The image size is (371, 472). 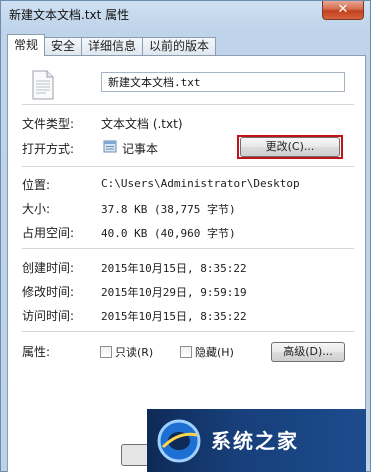 I want to click on size-label: 大小:, so click(x=36, y=209).